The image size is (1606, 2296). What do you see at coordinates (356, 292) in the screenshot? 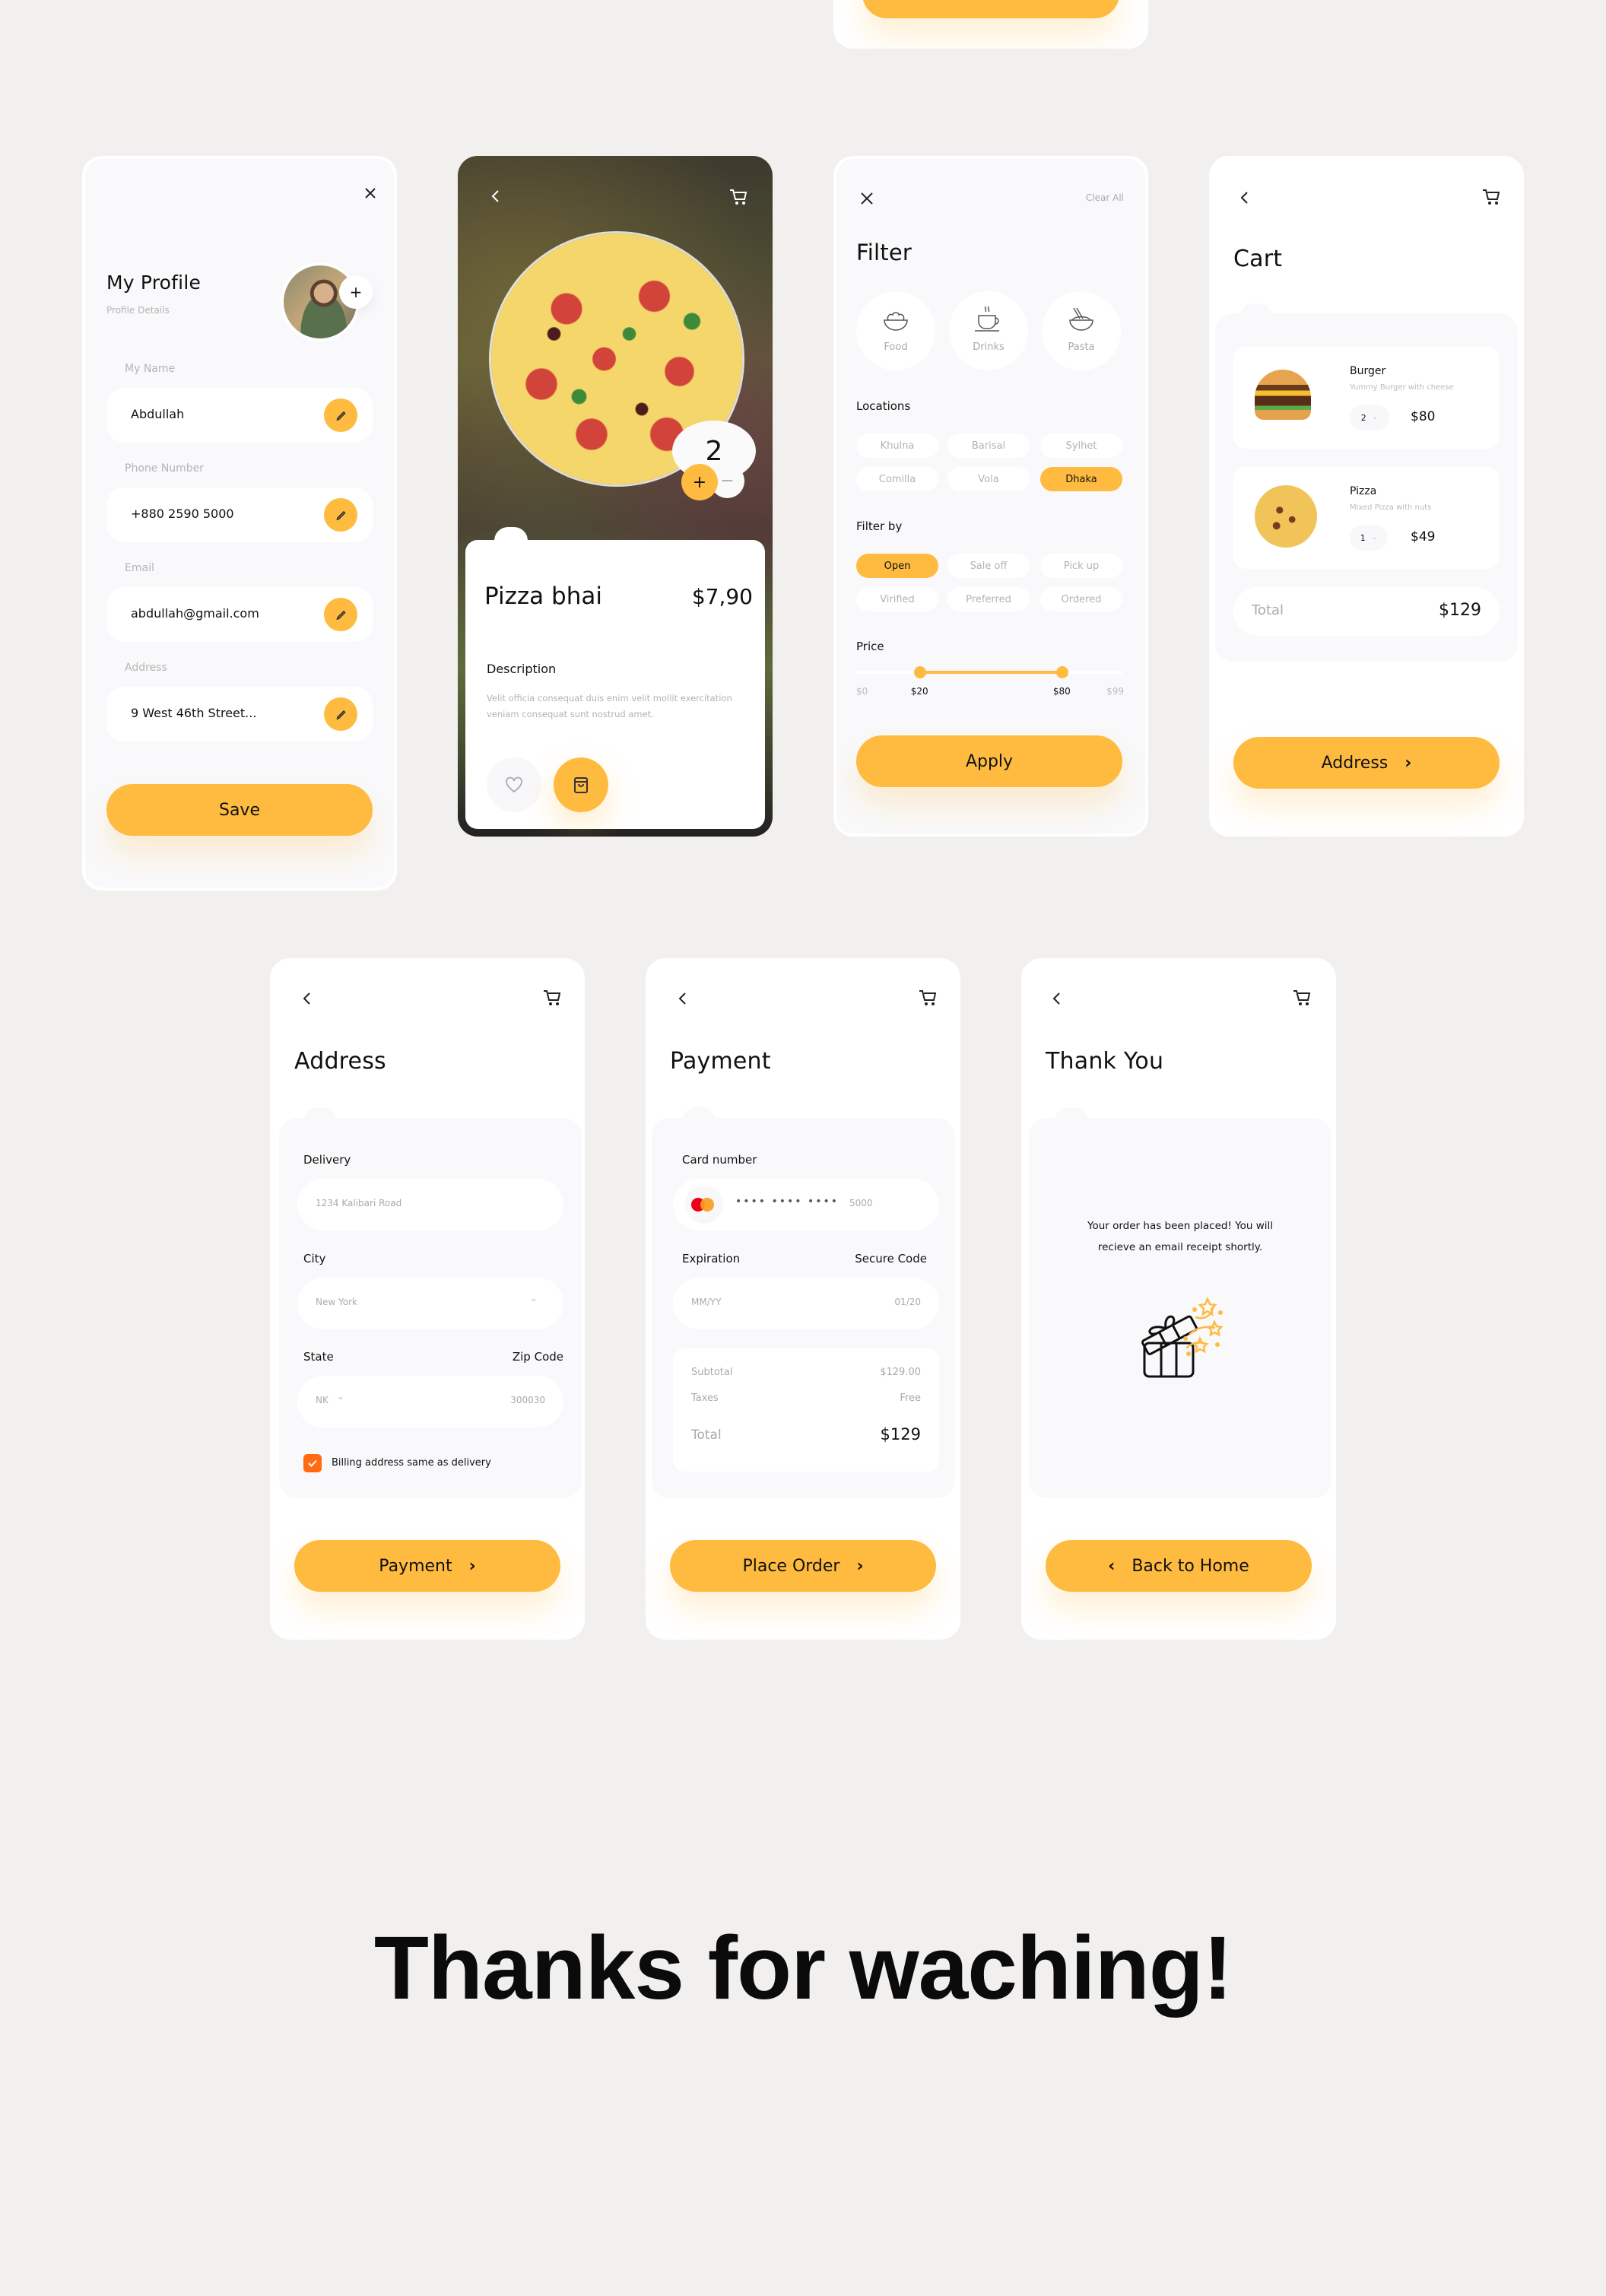
I see `add-photo-button: +` at bounding box center [356, 292].